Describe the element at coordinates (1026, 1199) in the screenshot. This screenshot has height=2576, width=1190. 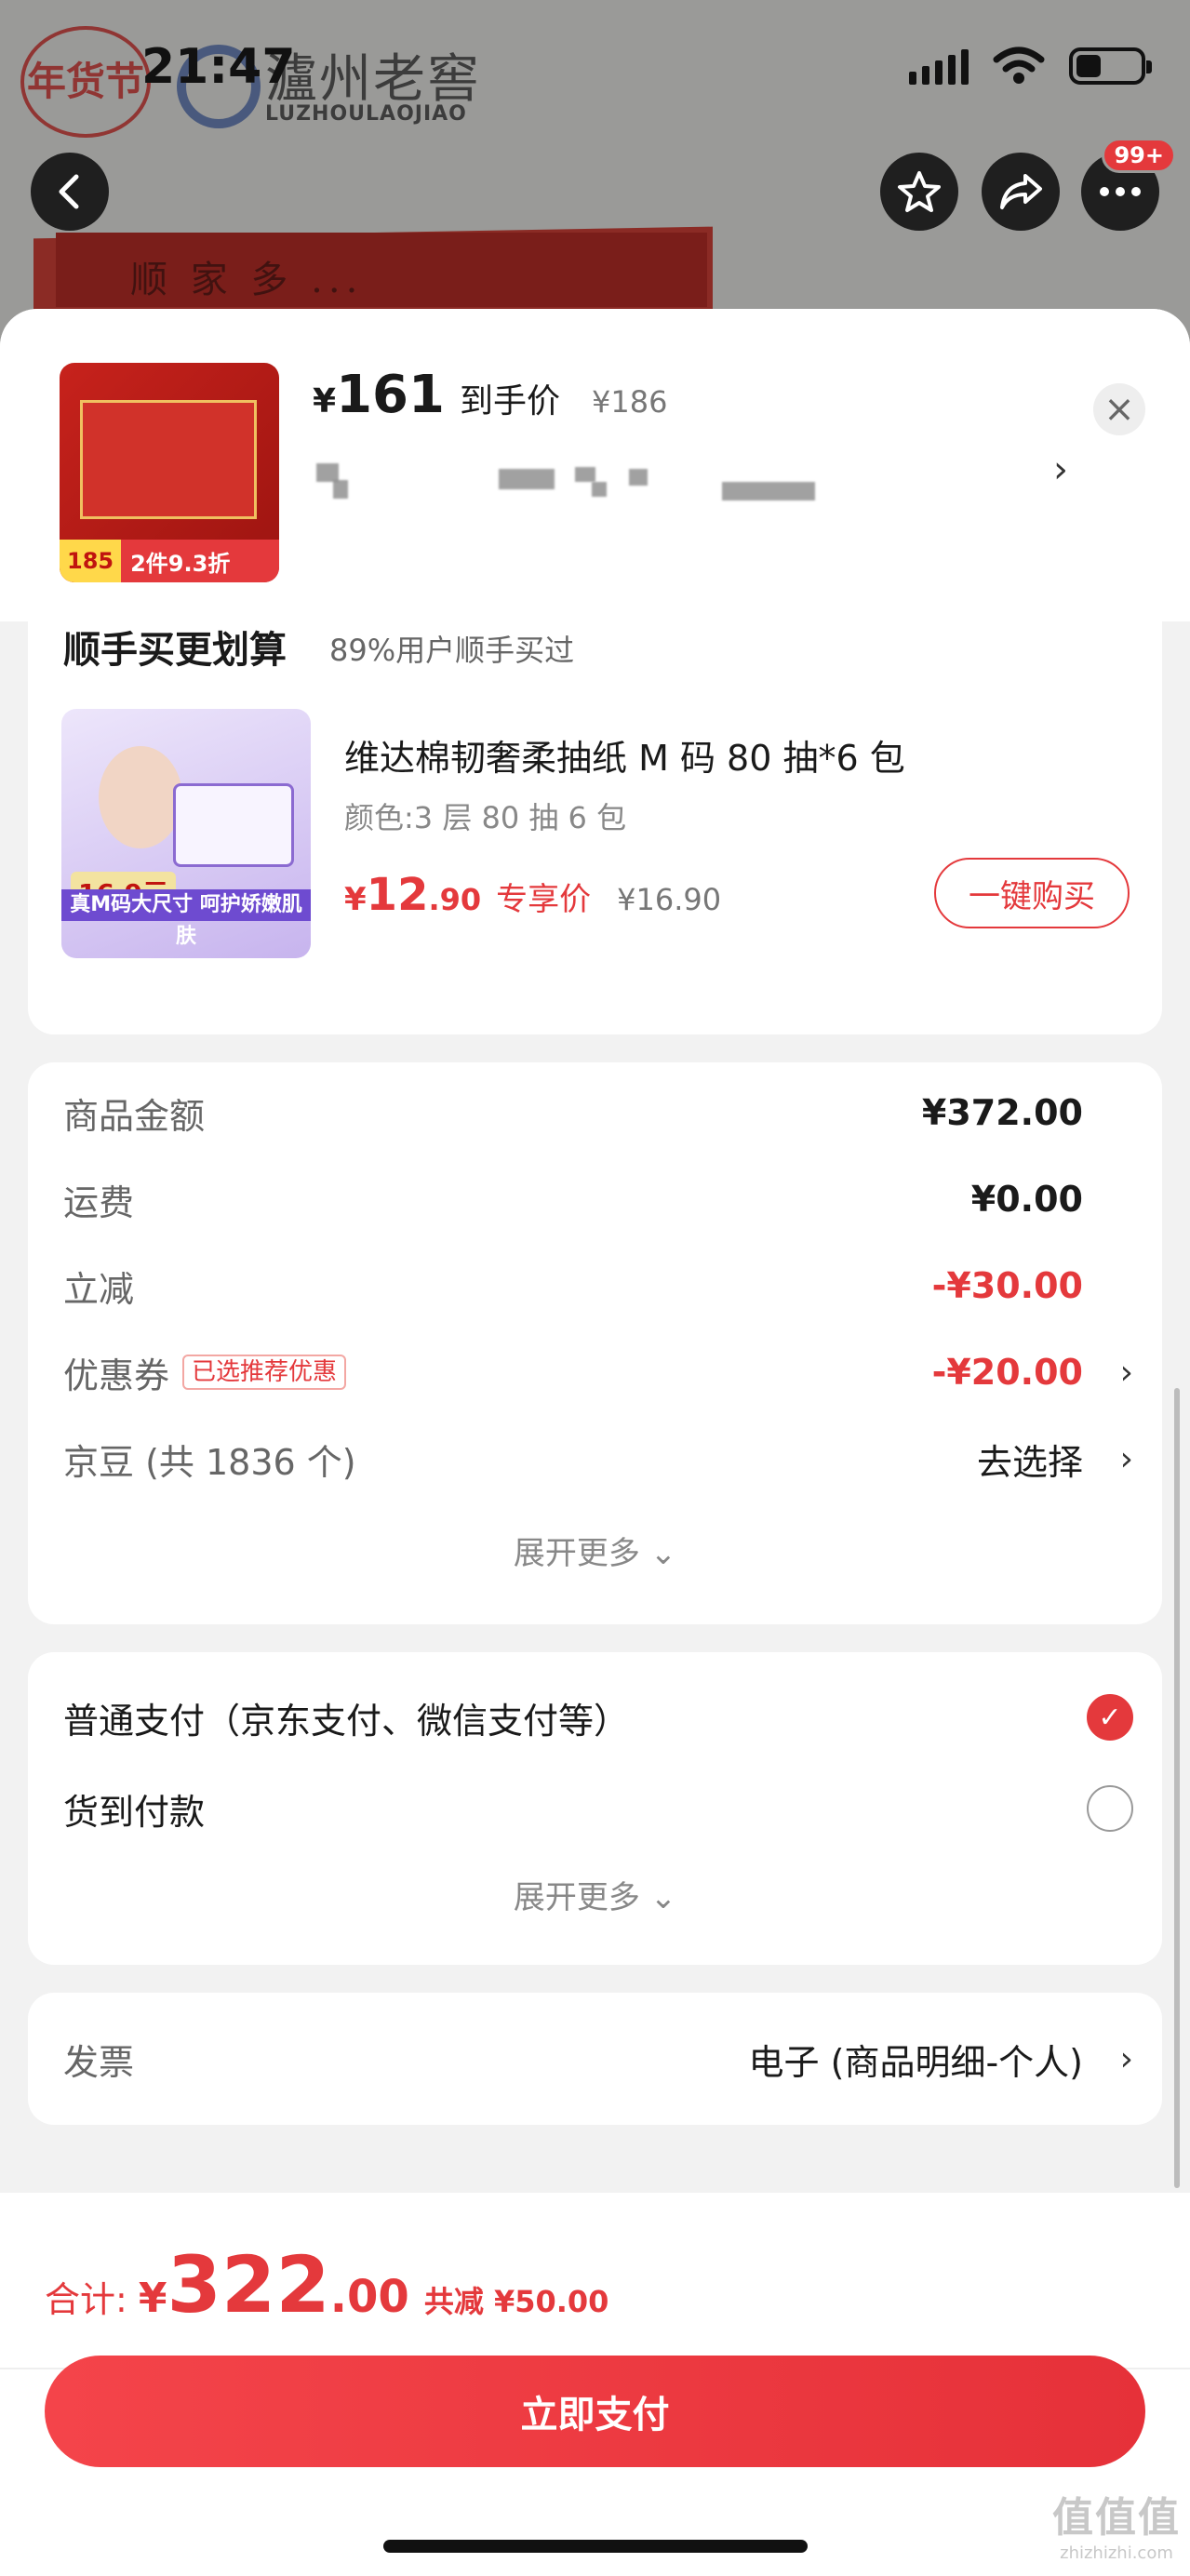
I see `shipping-value: ¥0.00` at that location.